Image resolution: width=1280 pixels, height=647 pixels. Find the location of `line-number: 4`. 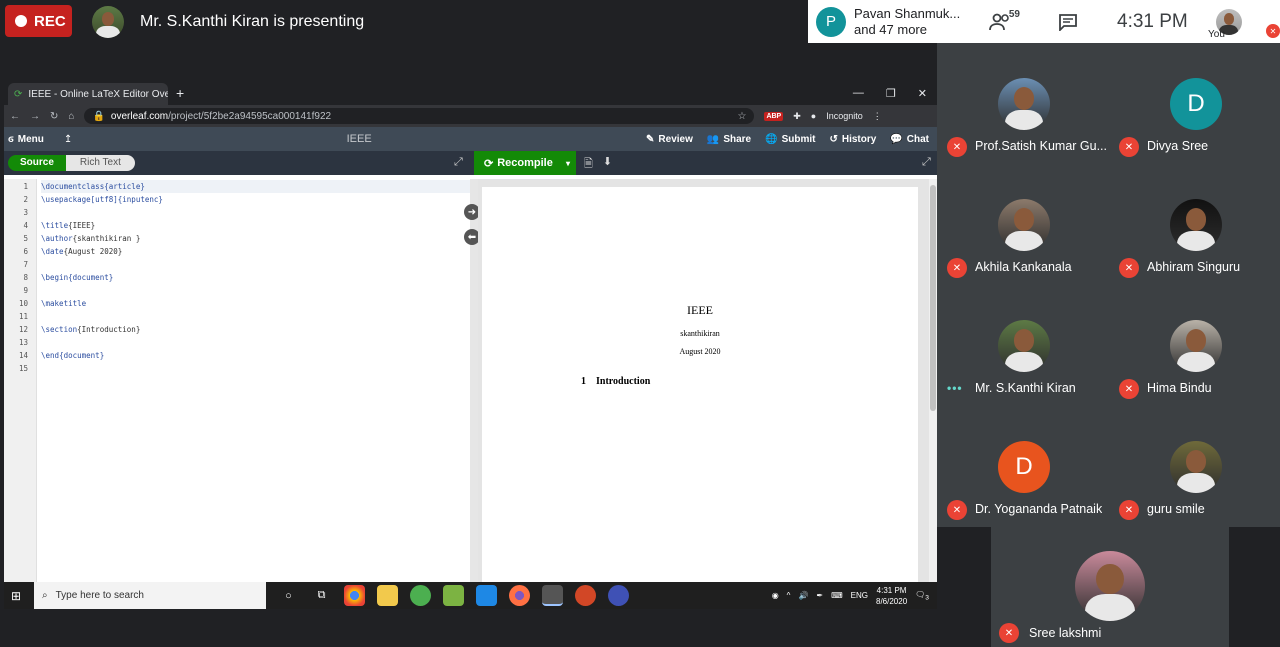

line-number: 4 is located at coordinates (25, 225).